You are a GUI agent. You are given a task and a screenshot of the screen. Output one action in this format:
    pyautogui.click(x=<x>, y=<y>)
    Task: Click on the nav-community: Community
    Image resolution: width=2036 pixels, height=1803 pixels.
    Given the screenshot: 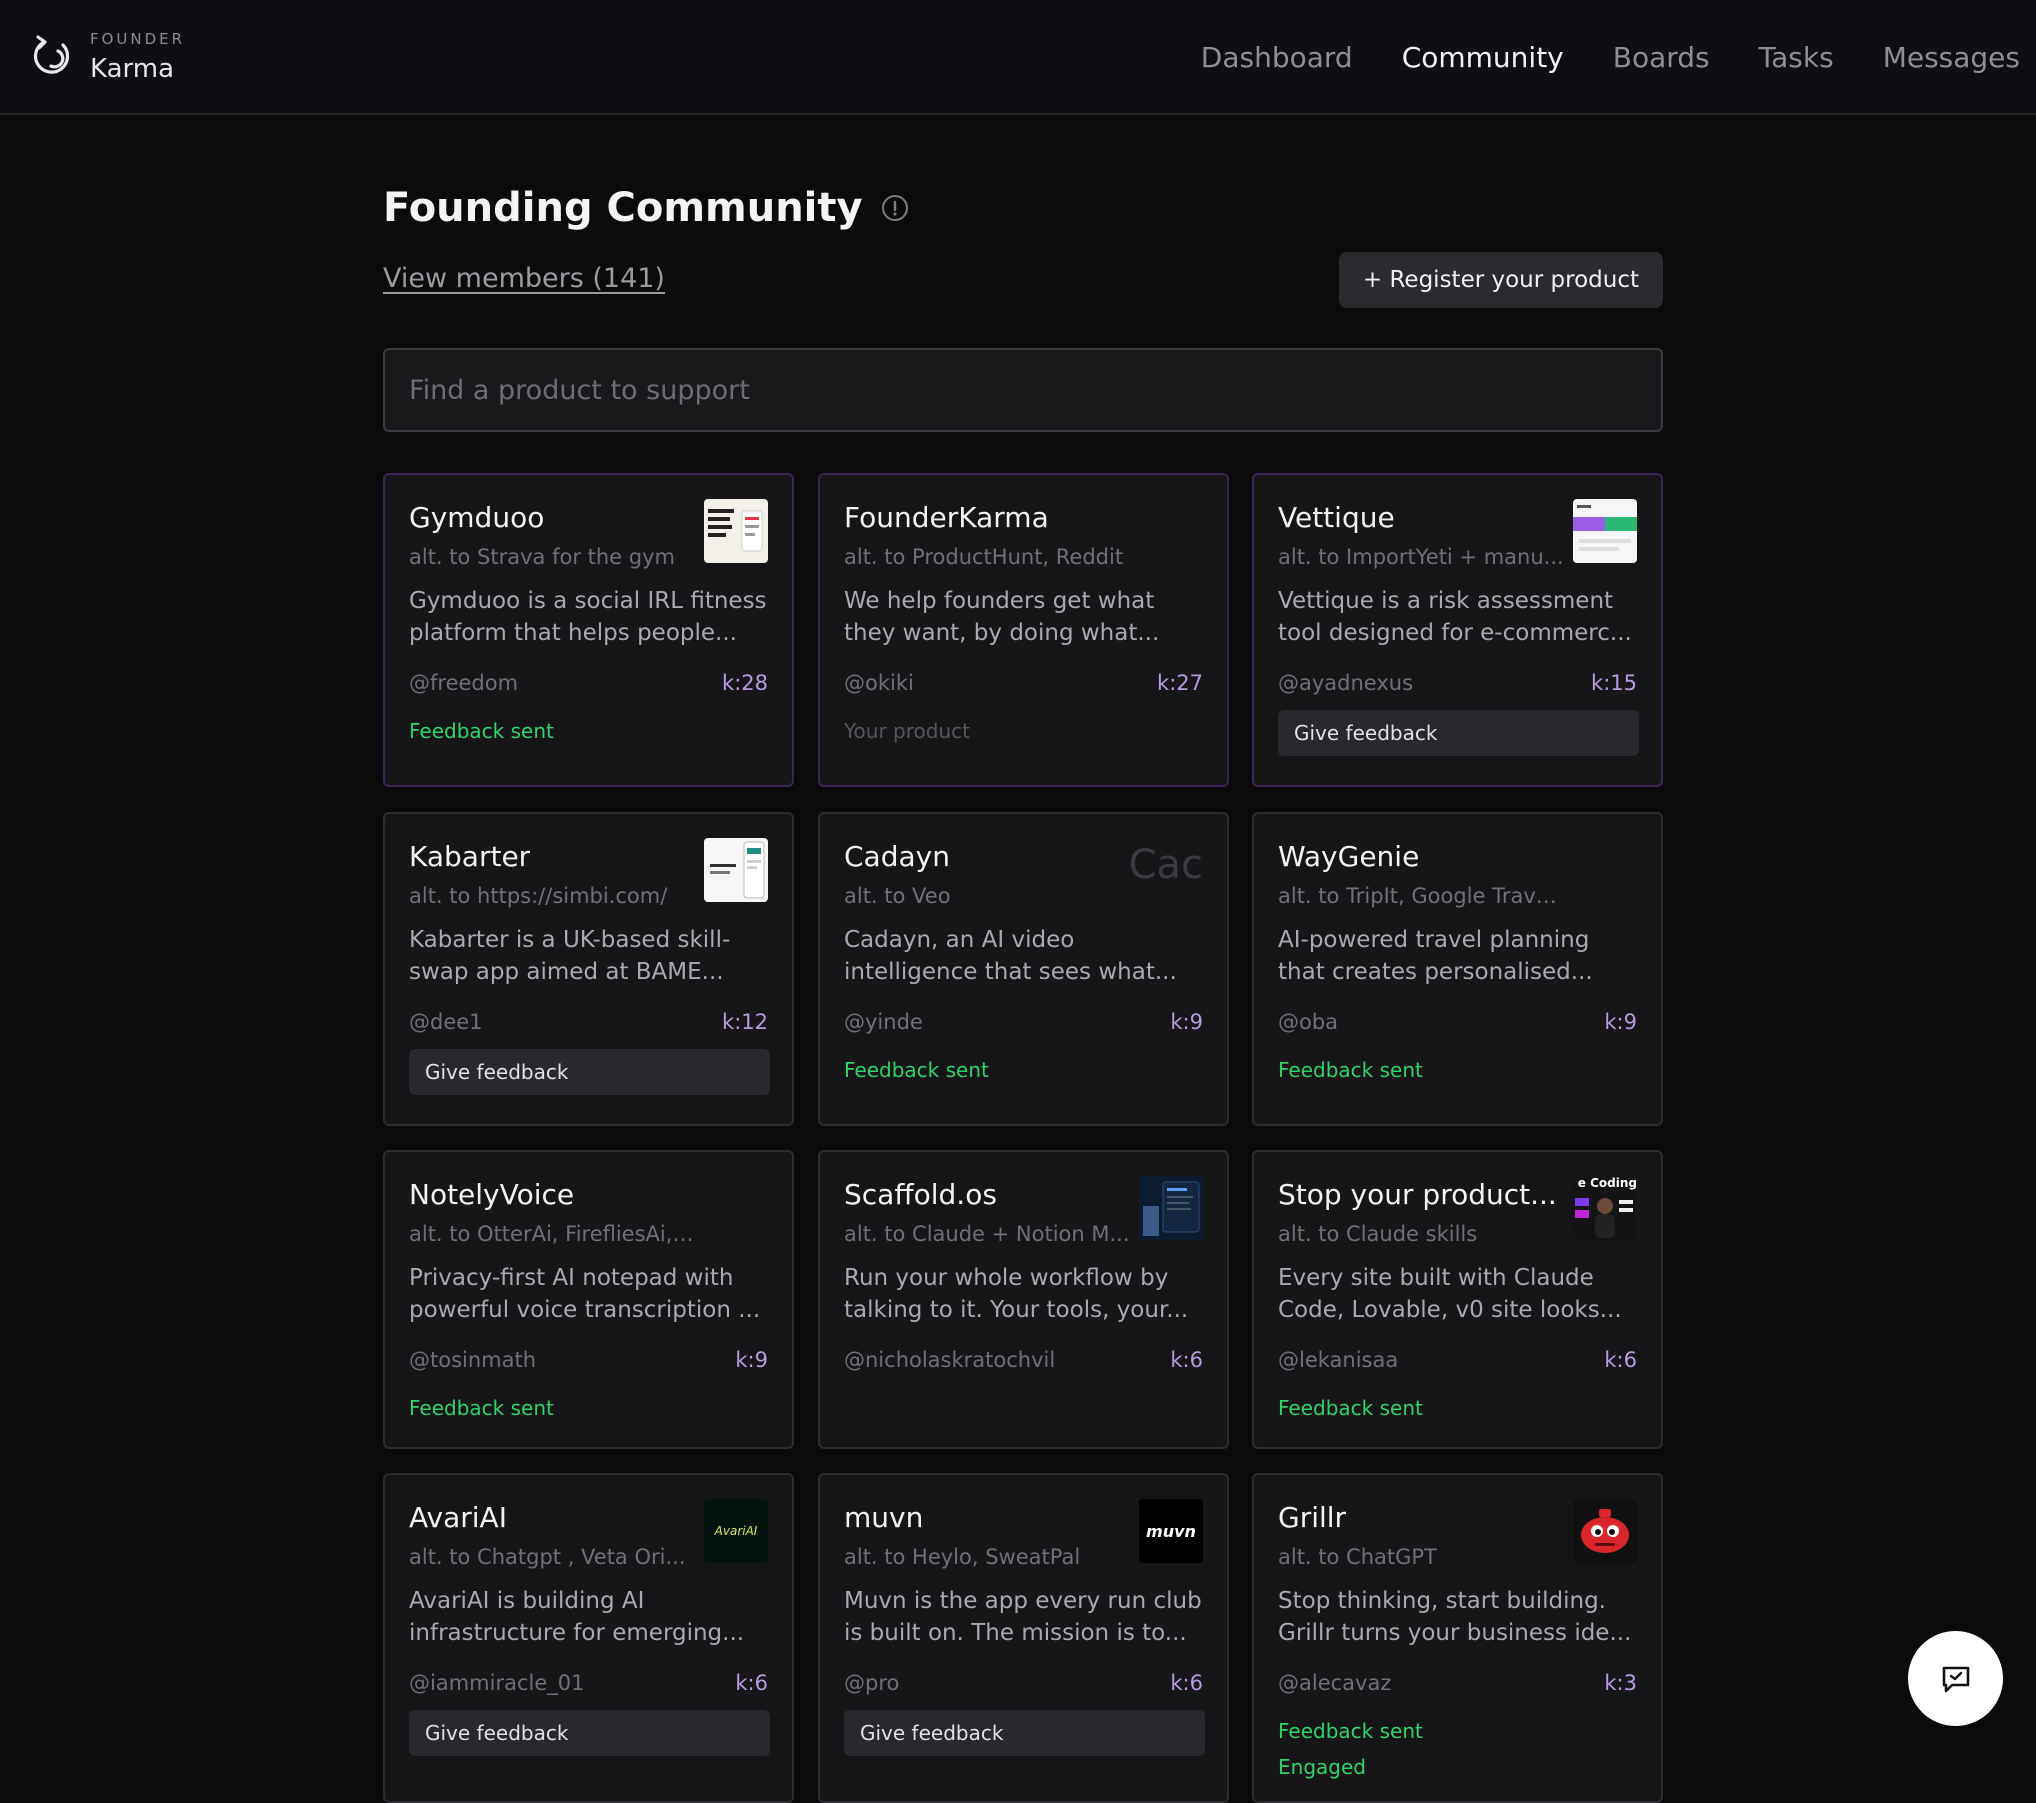 What is the action you would take?
    pyautogui.click(x=1483, y=57)
    